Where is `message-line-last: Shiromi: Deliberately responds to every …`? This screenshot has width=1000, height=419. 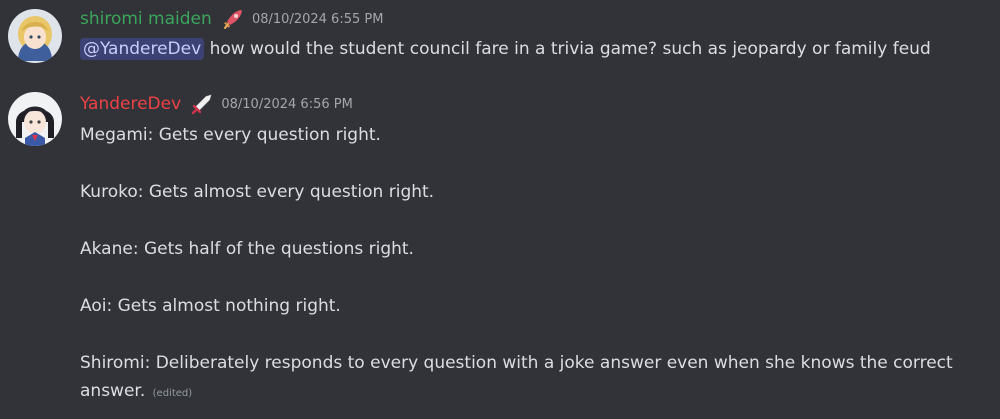
message-line-last: Shiromi: Deliberately responds to every … is located at coordinates (532, 378).